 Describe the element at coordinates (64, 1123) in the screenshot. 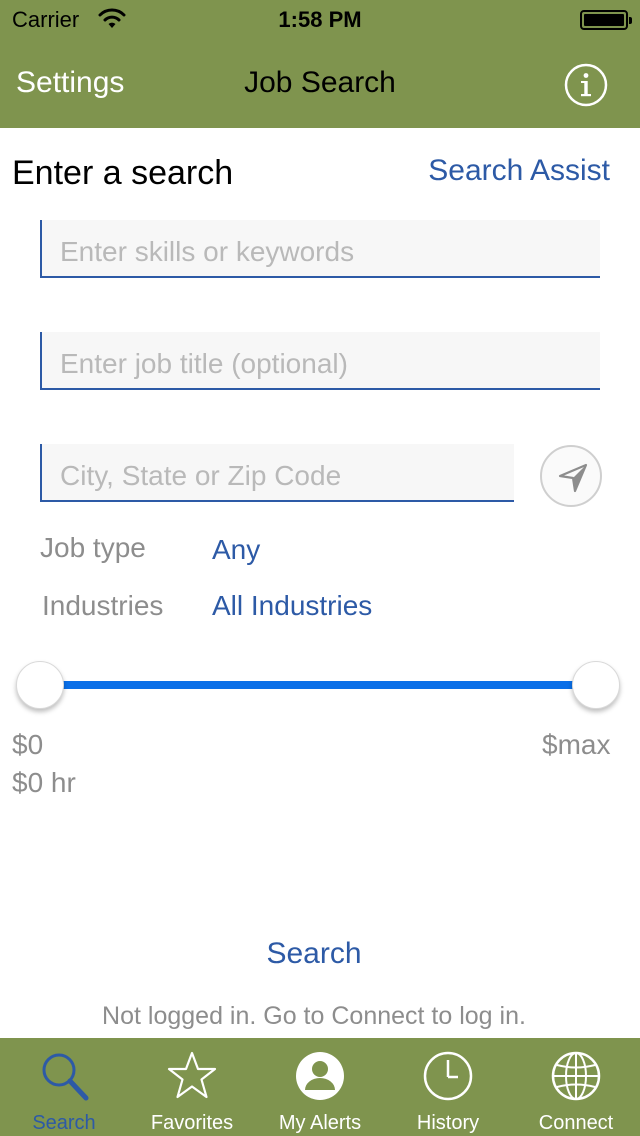

I see `tab-search-label: Search` at that location.